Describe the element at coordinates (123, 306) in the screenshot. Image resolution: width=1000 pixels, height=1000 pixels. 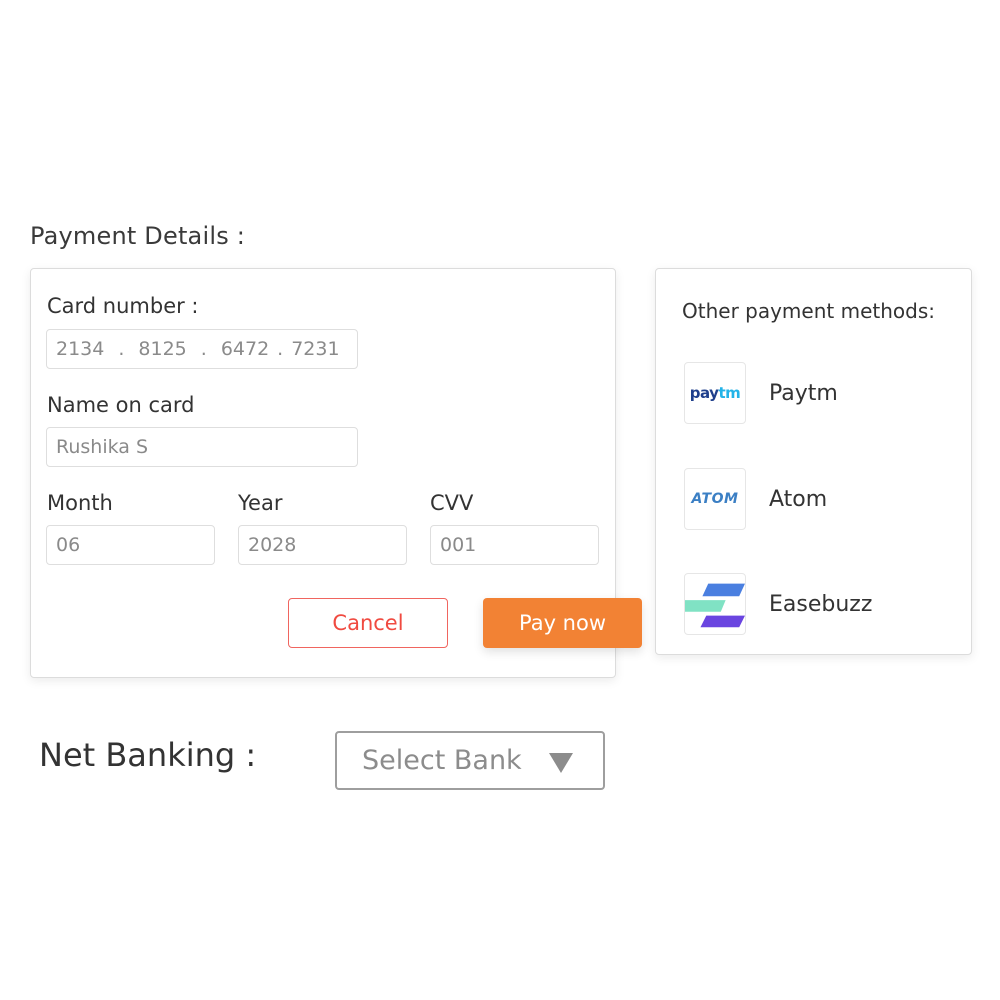
I see `card-number-label: Card number :` at that location.